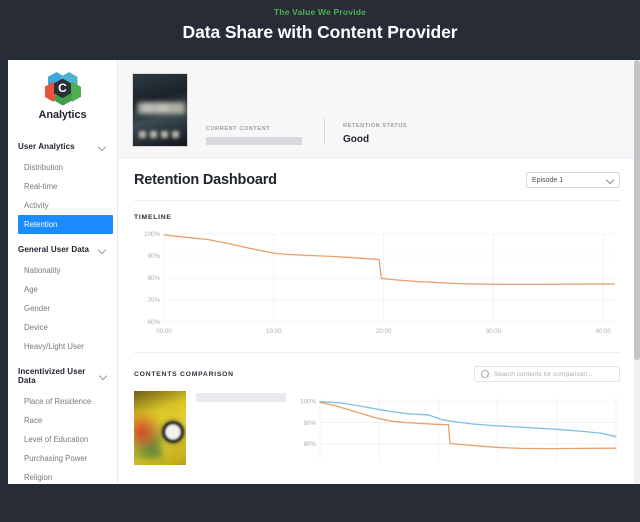 Image resolution: width=640 pixels, height=522 pixels. What do you see at coordinates (573, 180) in the screenshot?
I see `episode-select: Episode 1` at bounding box center [573, 180].